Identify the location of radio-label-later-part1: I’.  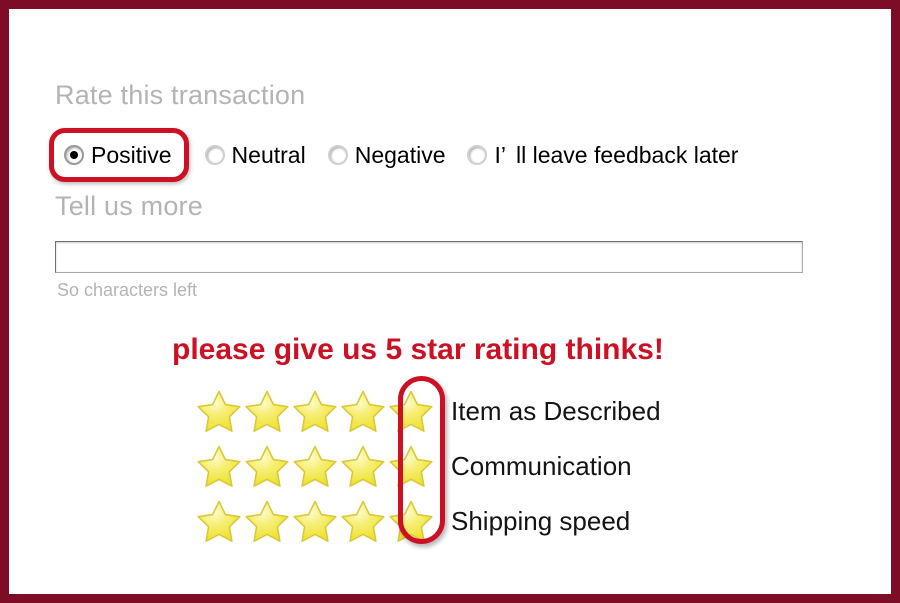
(500, 154).